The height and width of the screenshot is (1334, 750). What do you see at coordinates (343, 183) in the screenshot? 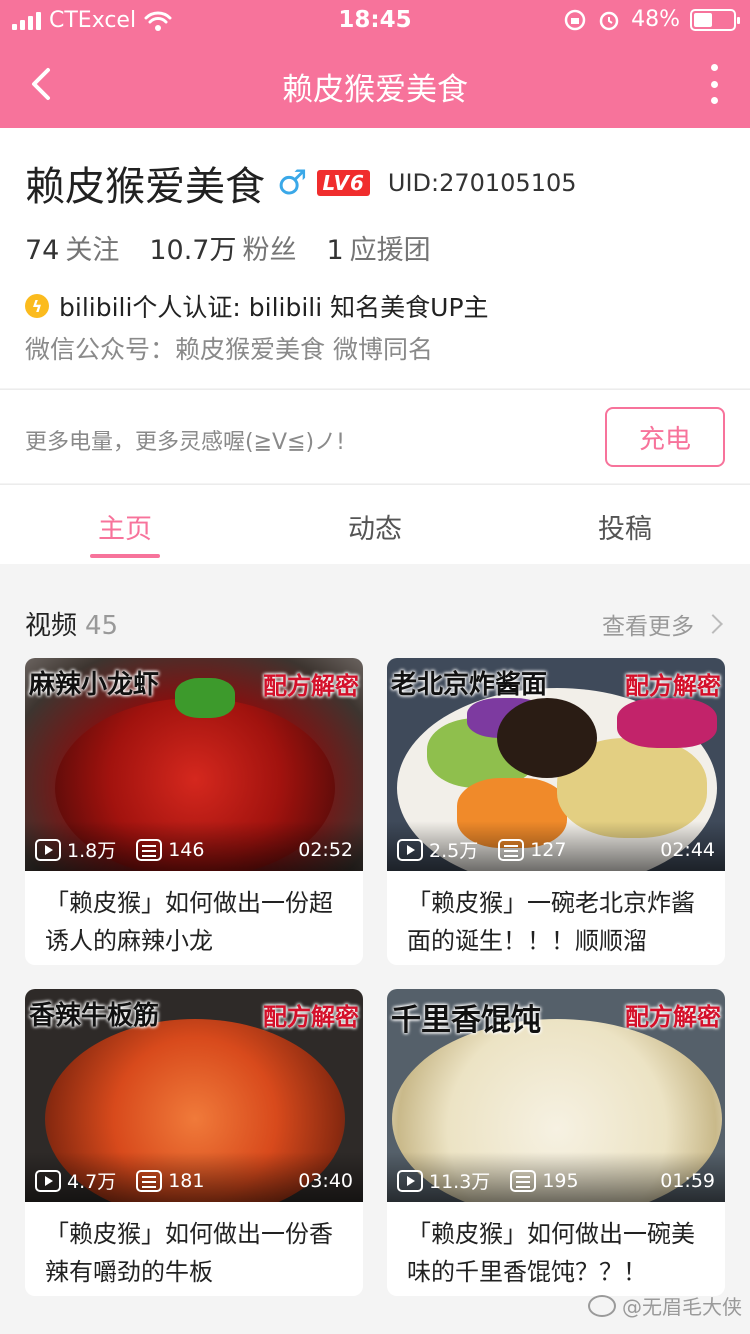
I see `level-badge: LV6` at bounding box center [343, 183].